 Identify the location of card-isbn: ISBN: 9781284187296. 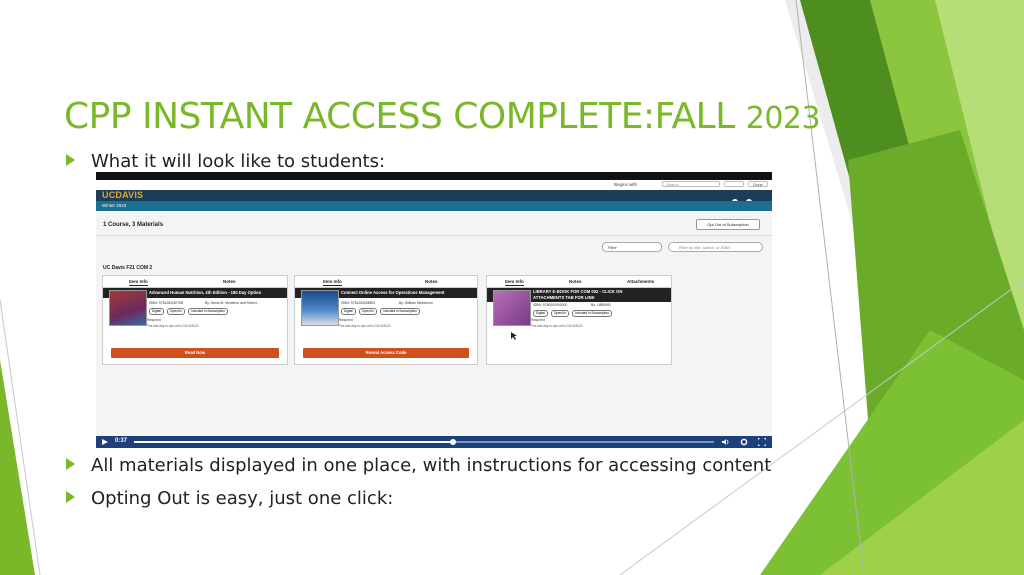
(166, 303).